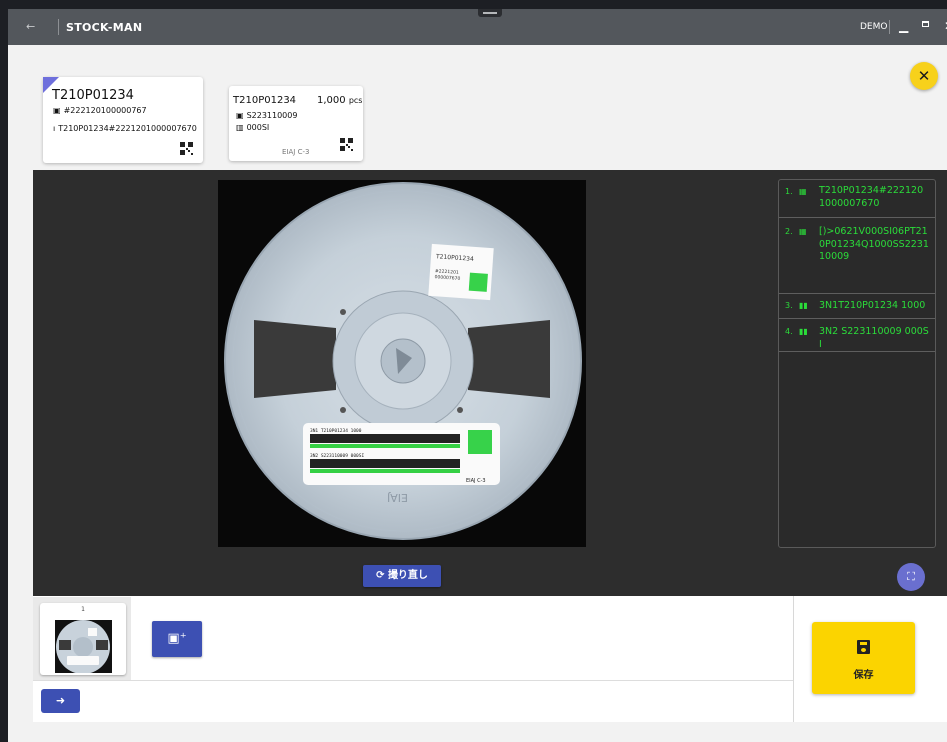 This screenshot has width=947, height=742. I want to click on maker-row: ▥ 000SI, so click(252, 127).